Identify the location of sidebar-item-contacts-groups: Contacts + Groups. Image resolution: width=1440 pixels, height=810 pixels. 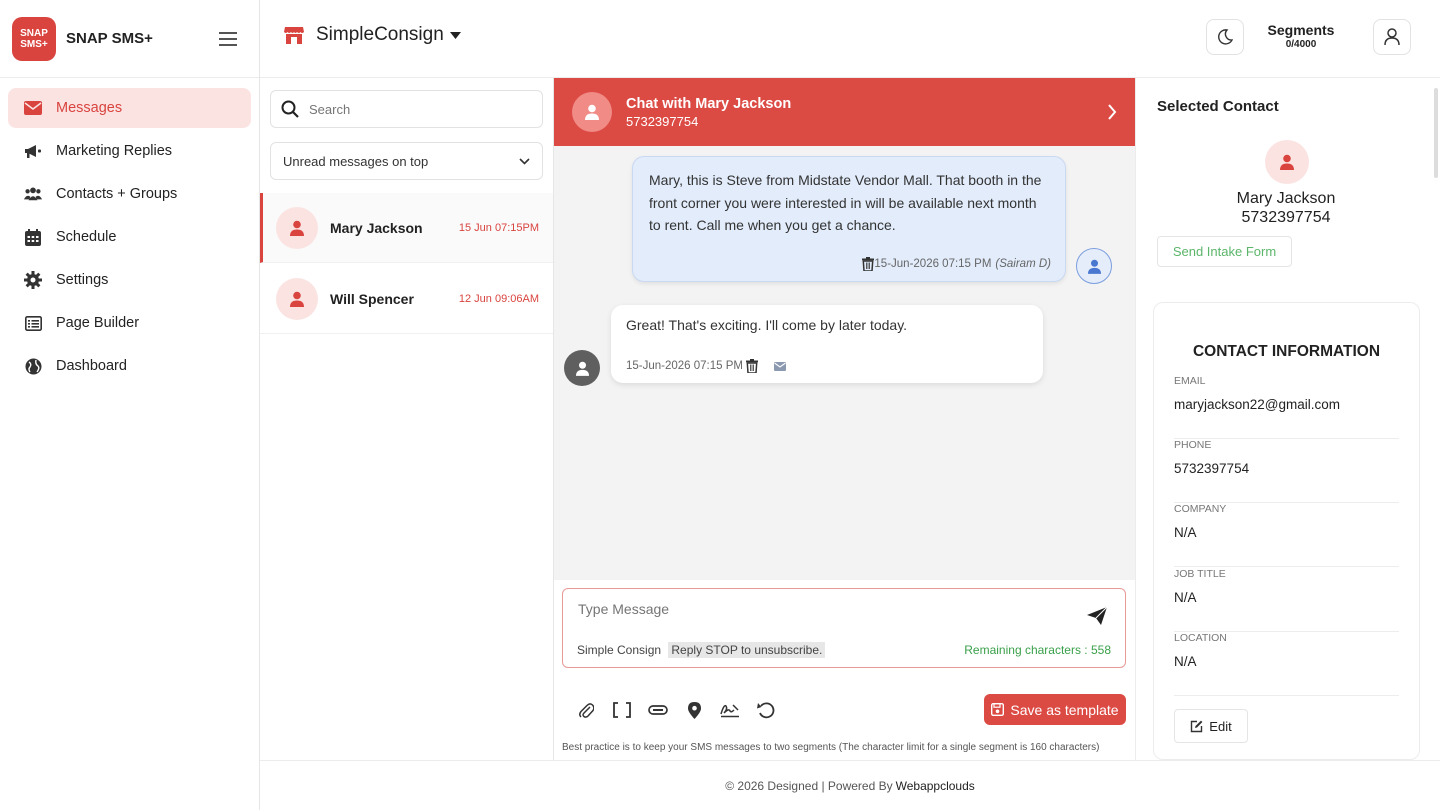
(129, 194).